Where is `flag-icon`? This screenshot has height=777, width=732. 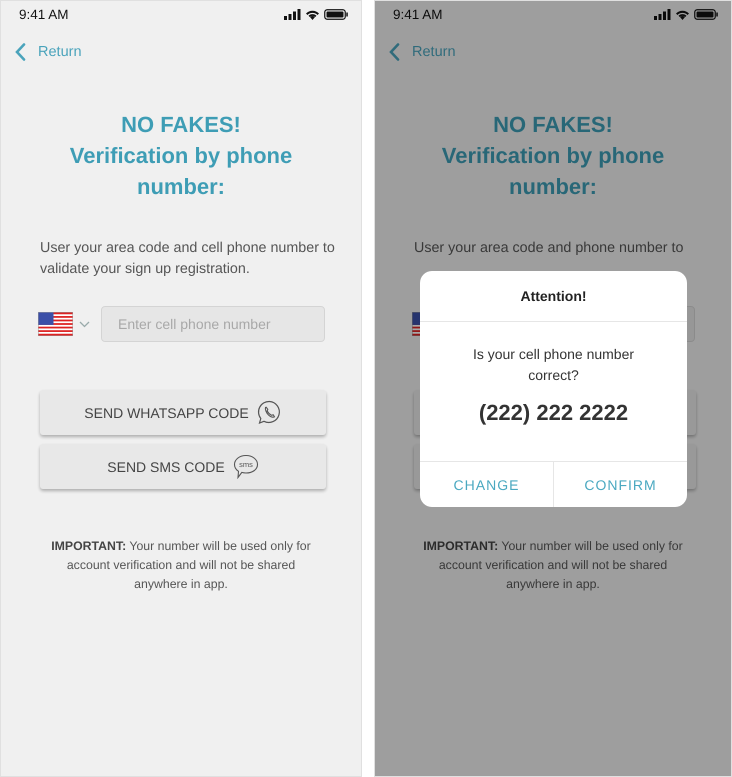 flag-icon is located at coordinates (55, 324).